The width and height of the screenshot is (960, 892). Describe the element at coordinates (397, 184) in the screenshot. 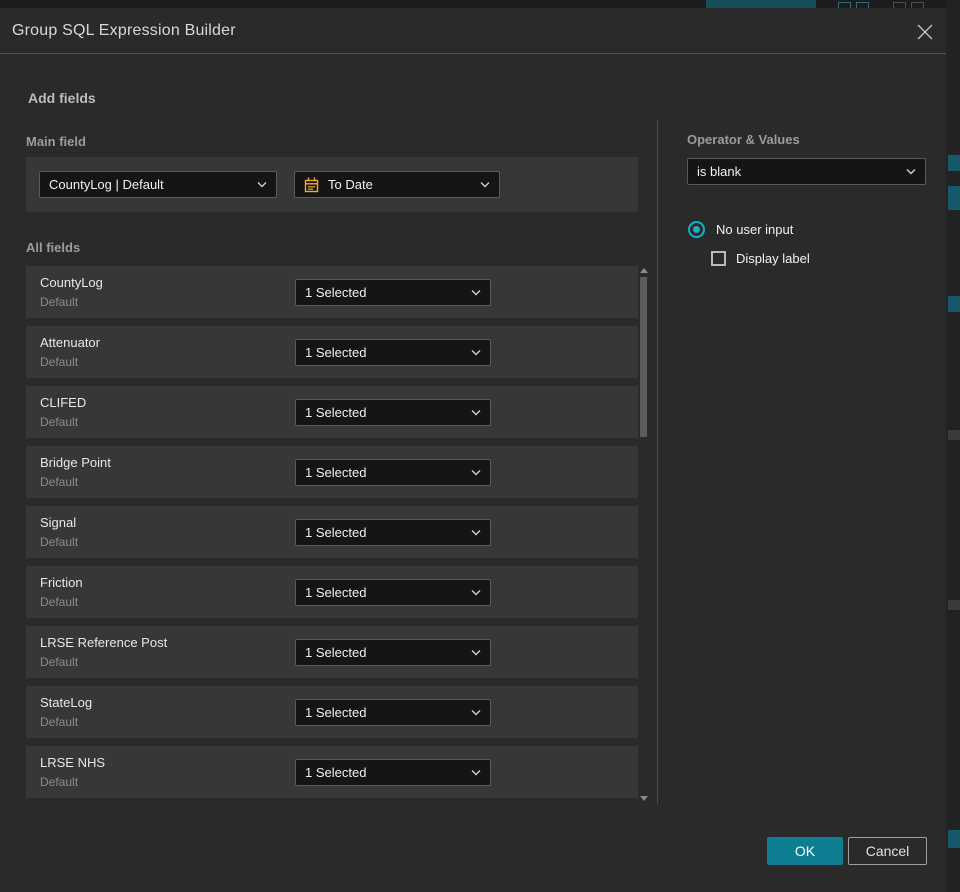

I see `date-option-dropdown: To Date` at that location.